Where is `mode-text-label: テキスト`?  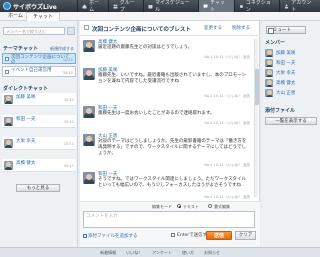 mode-text-label: テキスト is located at coordinates (191, 206).